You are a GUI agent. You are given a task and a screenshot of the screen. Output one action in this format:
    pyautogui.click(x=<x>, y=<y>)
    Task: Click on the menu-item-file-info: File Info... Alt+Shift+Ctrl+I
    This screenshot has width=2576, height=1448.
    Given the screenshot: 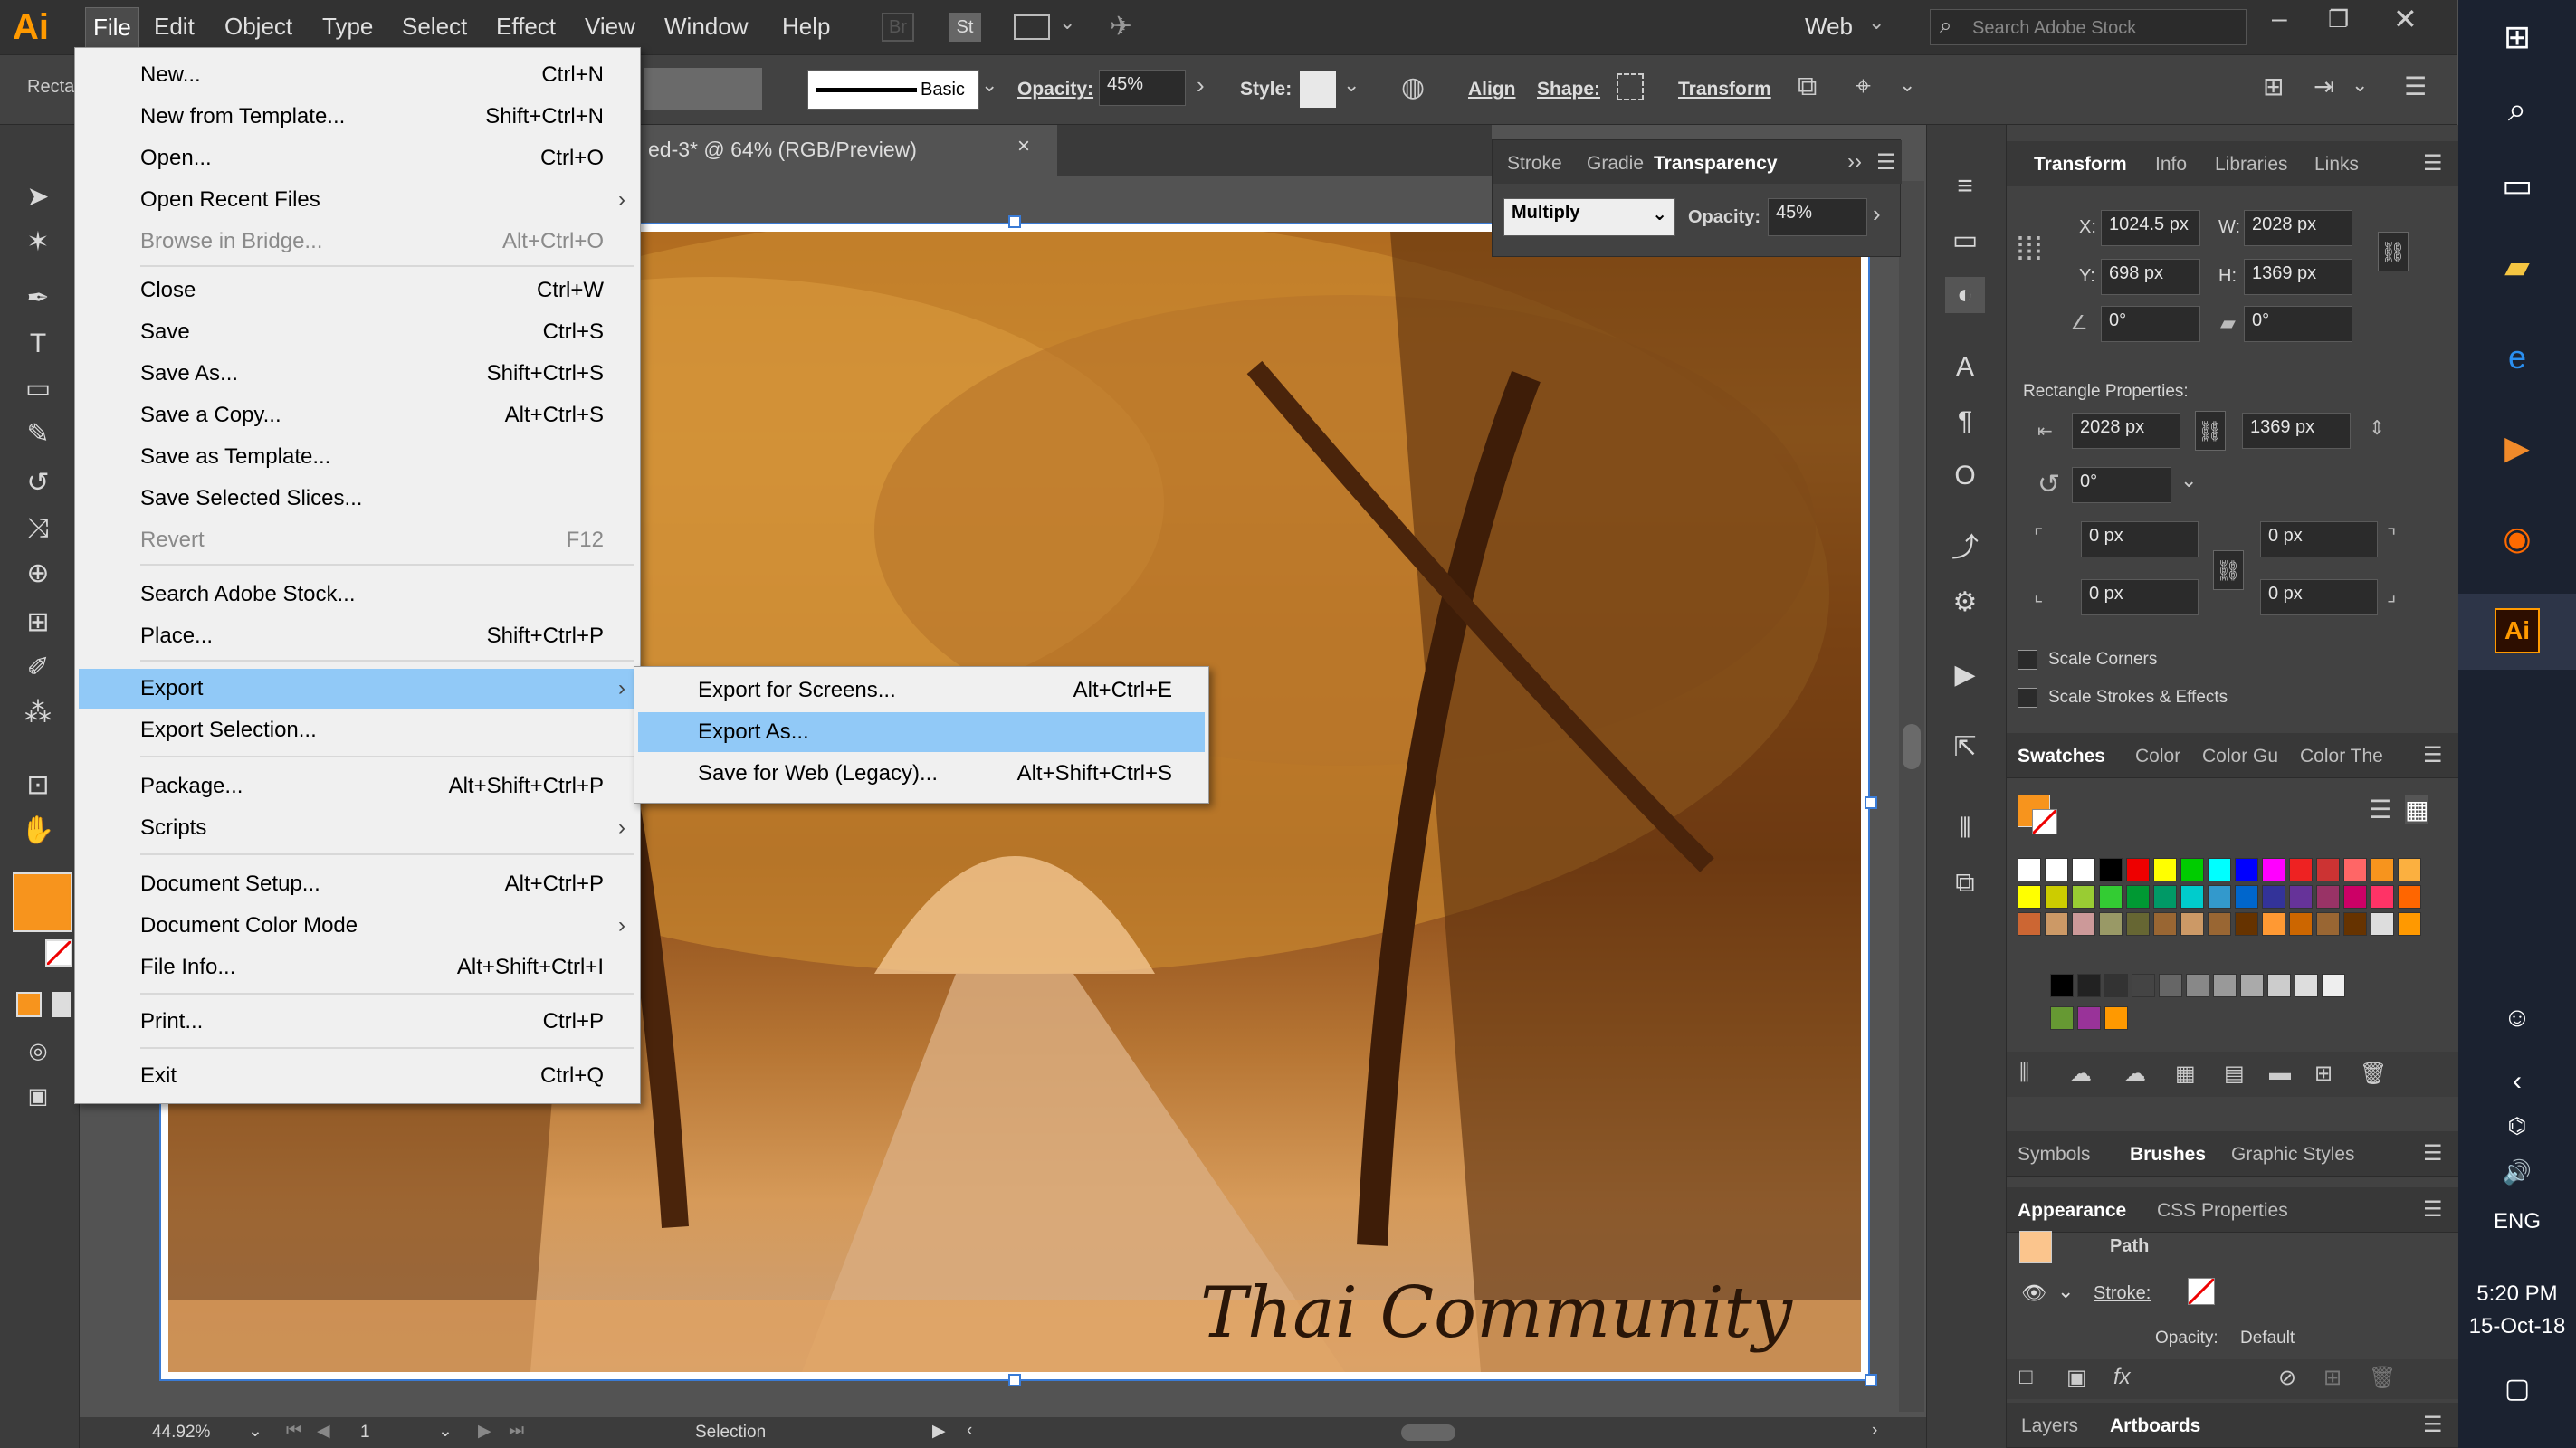 What is the action you would take?
    pyautogui.click(x=357, y=968)
    